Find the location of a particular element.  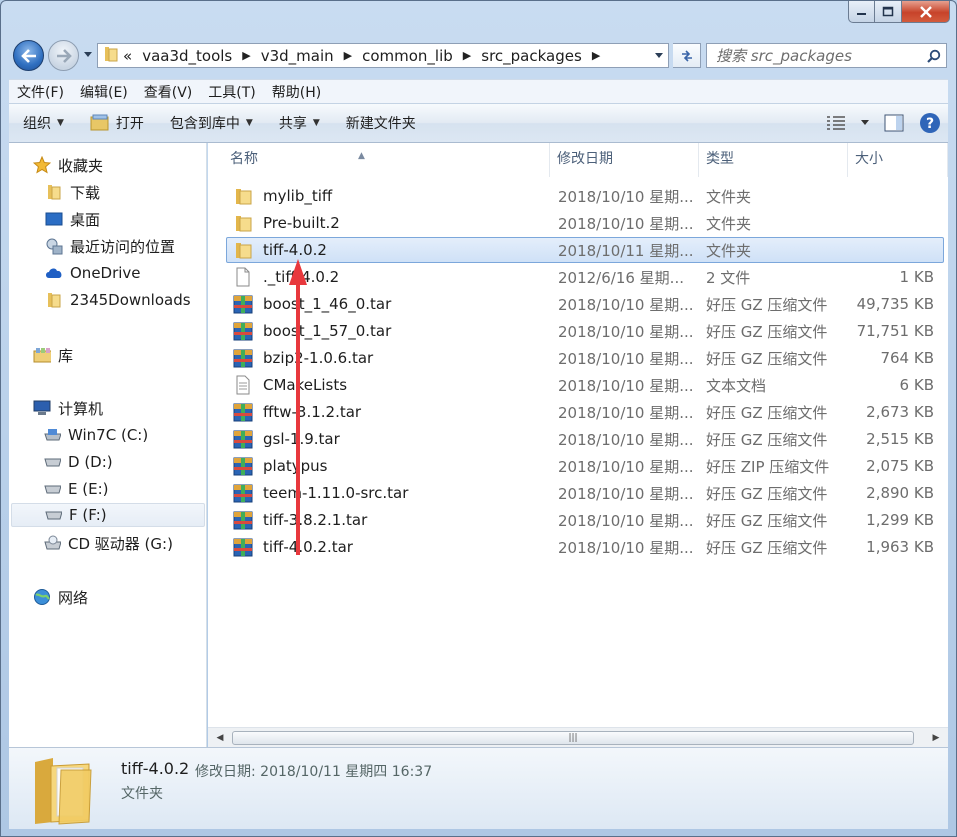

address-history-dropdown is located at coordinates (659, 55).